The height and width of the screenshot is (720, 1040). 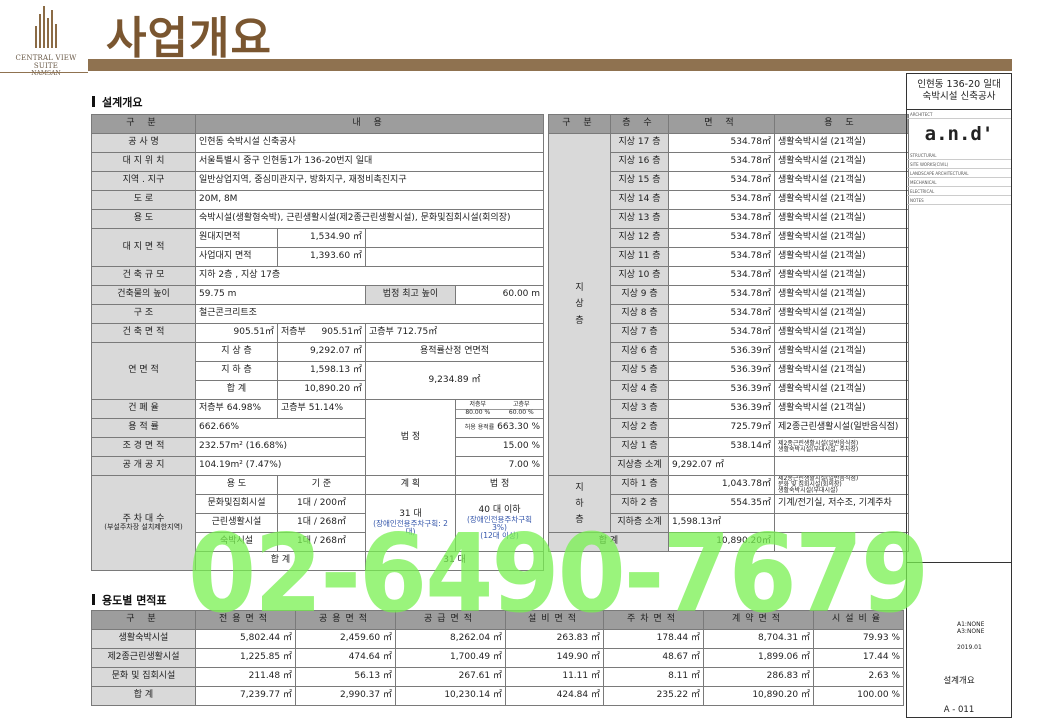 I want to click on floor-name: 지상 3 층, so click(x=639, y=409).